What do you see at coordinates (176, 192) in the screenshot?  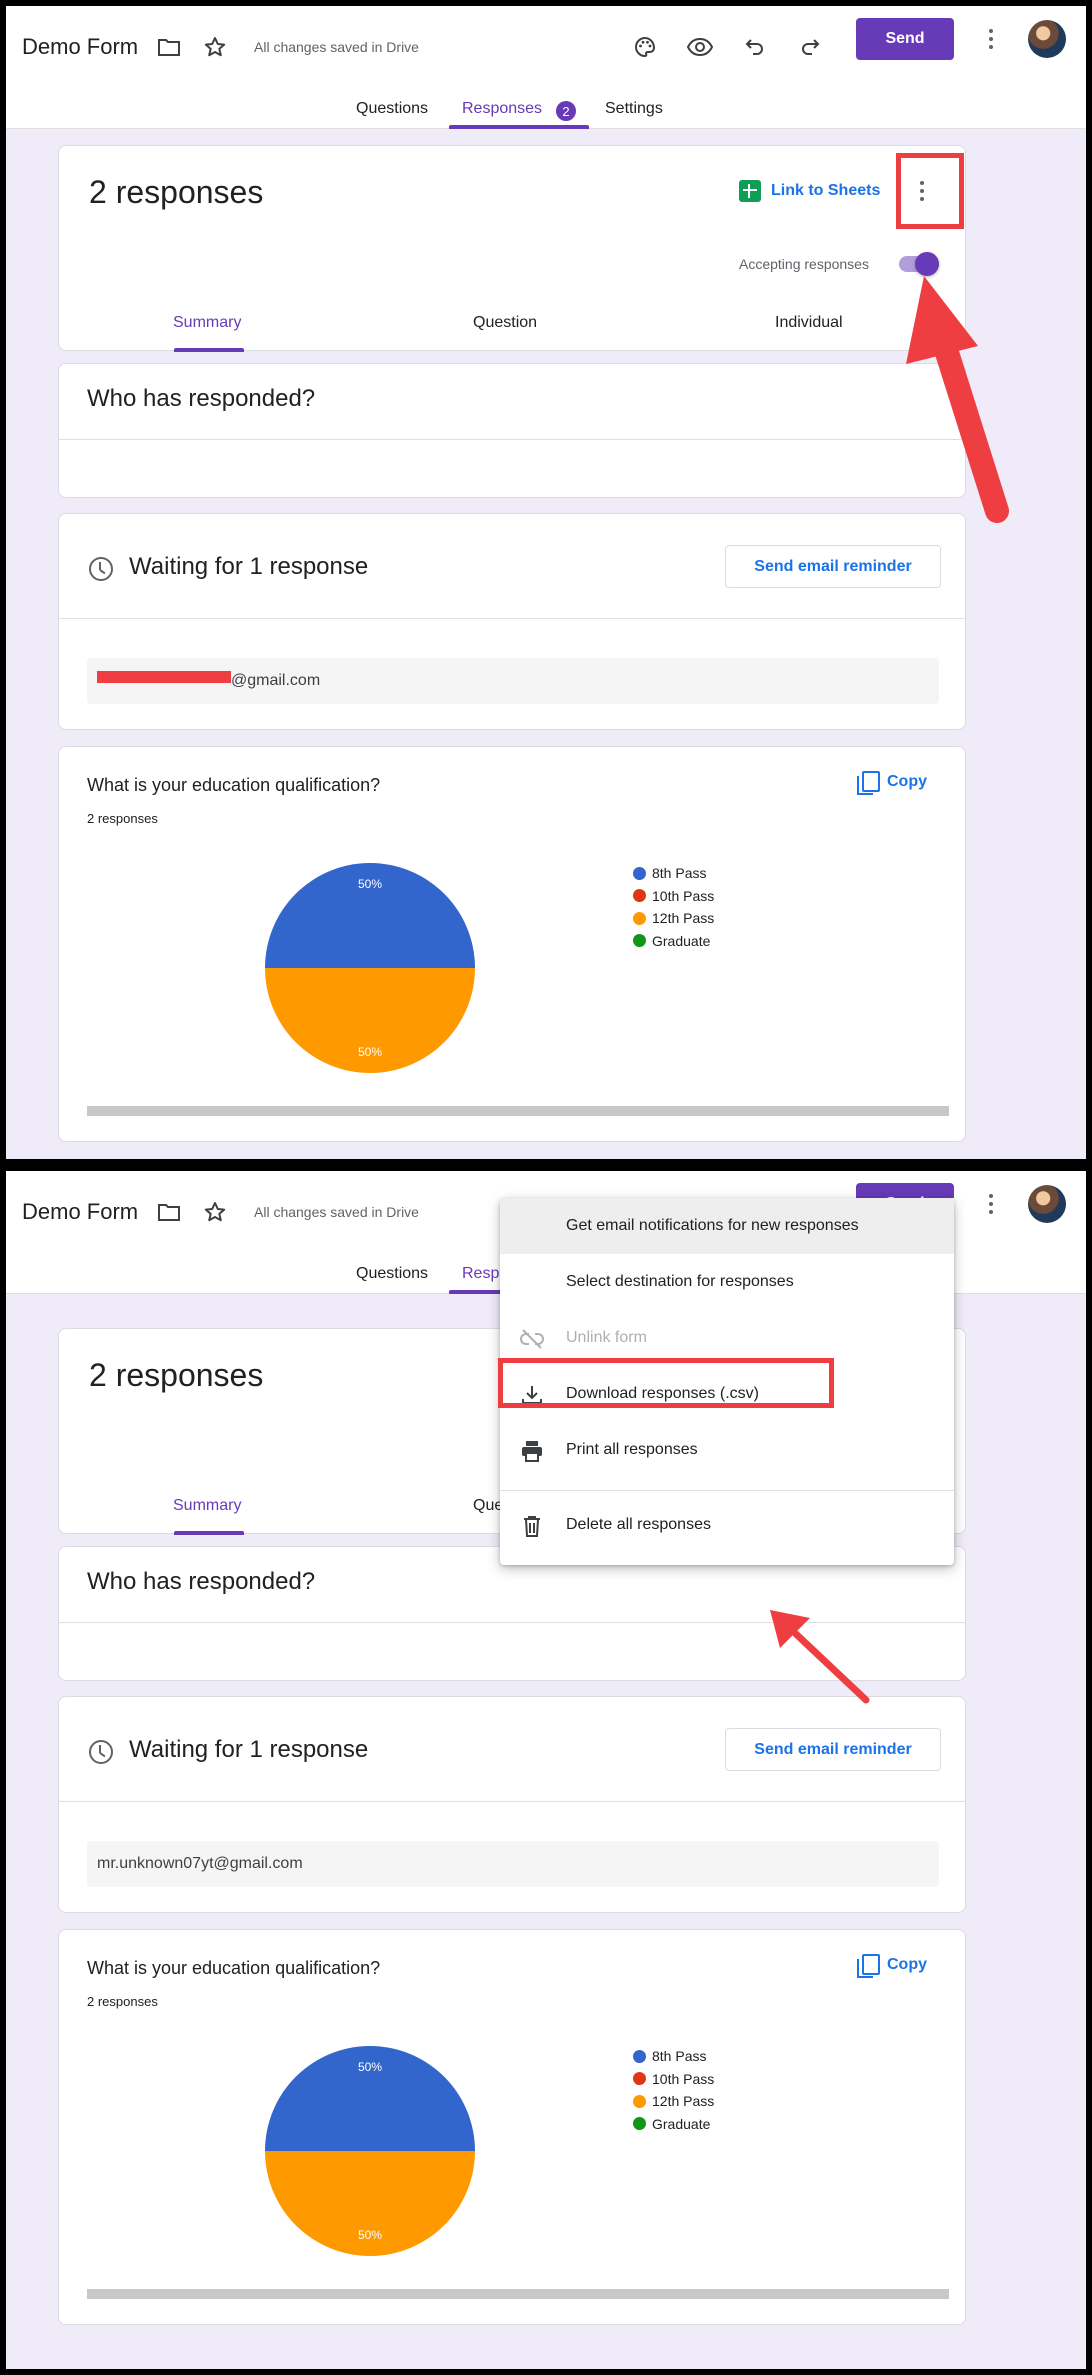 I see `responses-count-title: 2 responses` at bounding box center [176, 192].